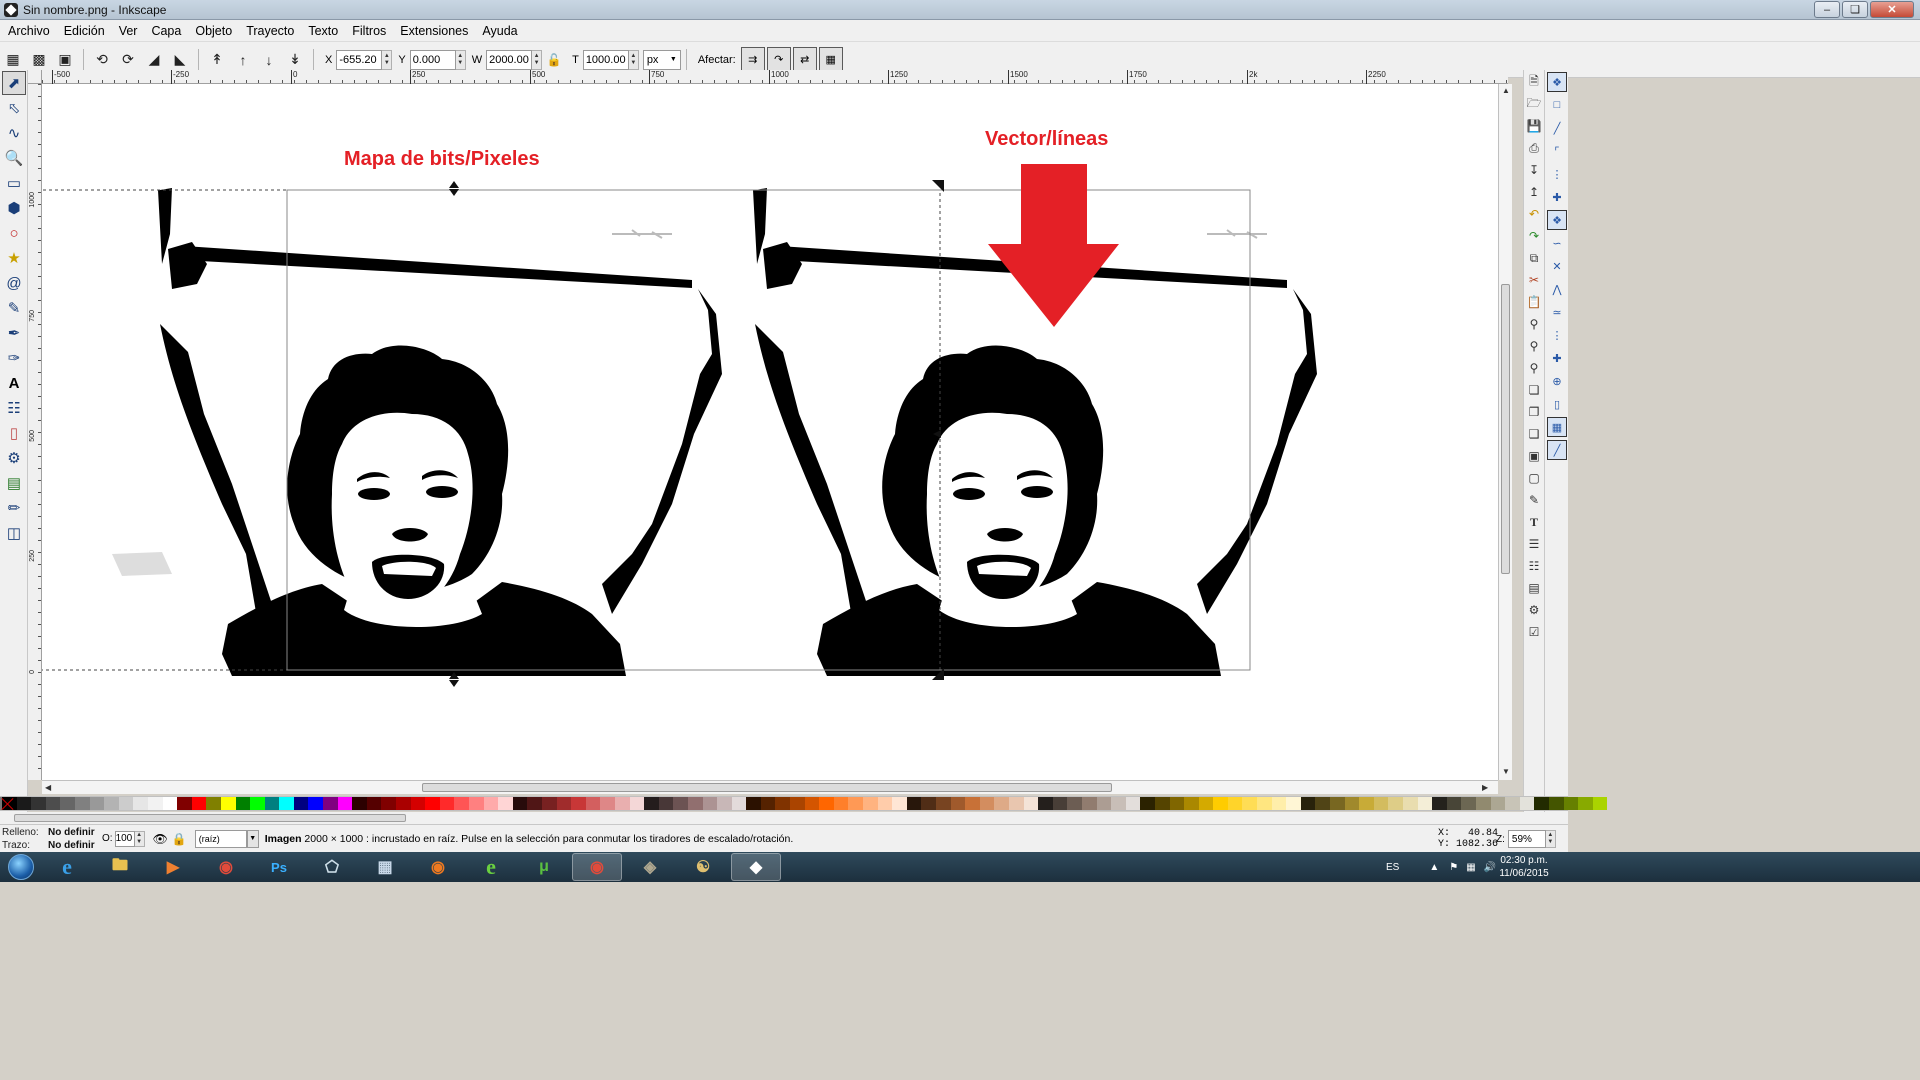 The width and height of the screenshot is (1920, 1080). Describe the element at coordinates (1526, 839) in the screenshot. I see `zoom-input` at that location.